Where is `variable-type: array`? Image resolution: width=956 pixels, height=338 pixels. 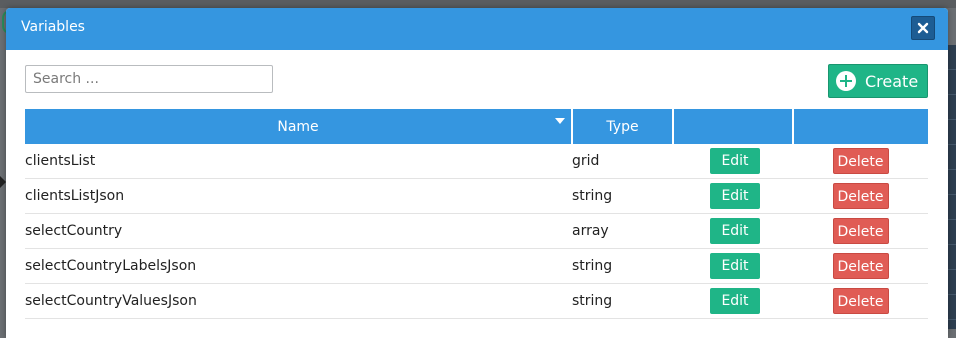 variable-type: array is located at coordinates (622, 231).